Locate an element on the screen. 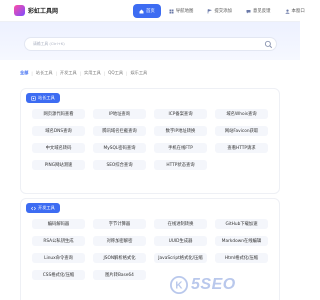 The image size is (320, 300). tool-item: GitHub下载加速 is located at coordinates (241, 224).